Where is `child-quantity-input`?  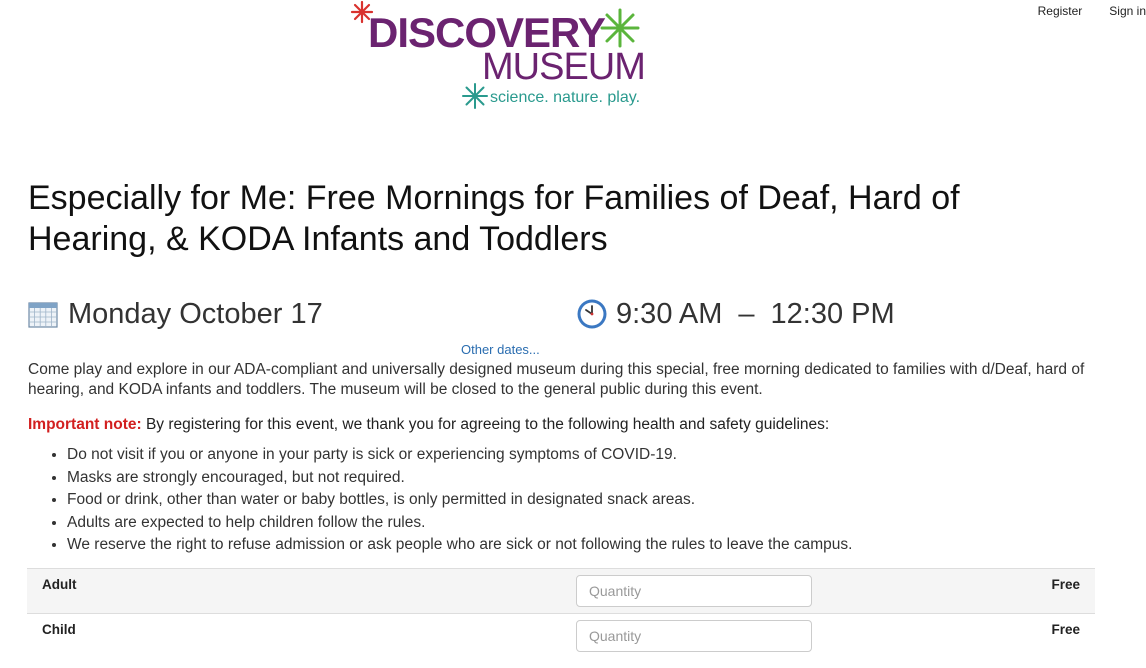 child-quantity-input is located at coordinates (694, 636).